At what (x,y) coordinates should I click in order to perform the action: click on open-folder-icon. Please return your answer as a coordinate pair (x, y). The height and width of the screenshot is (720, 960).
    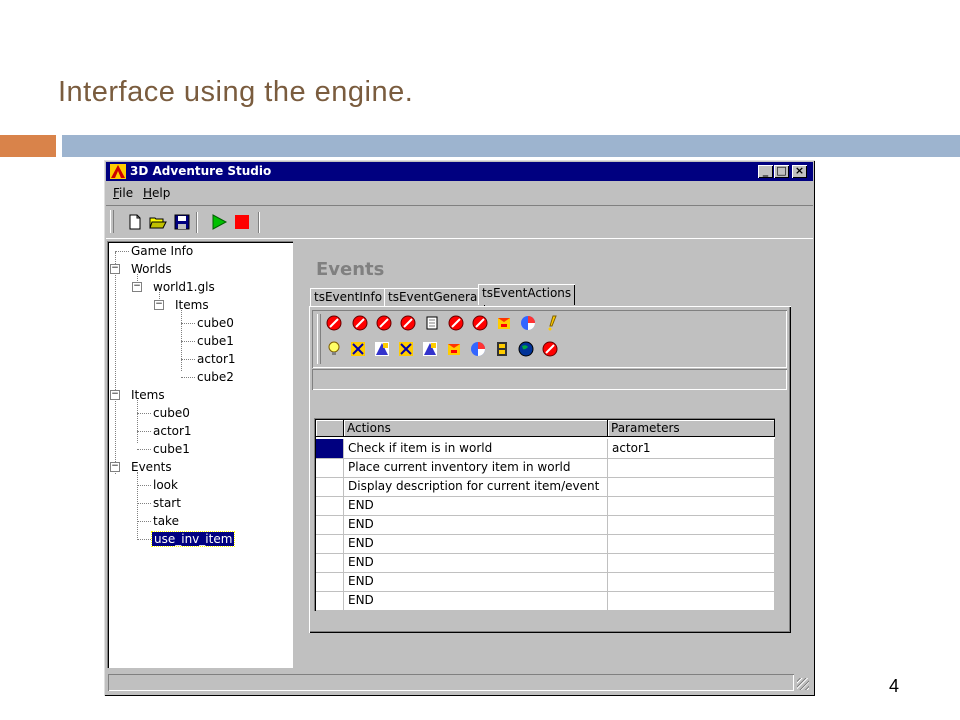
    Looking at the image, I should click on (158, 222).